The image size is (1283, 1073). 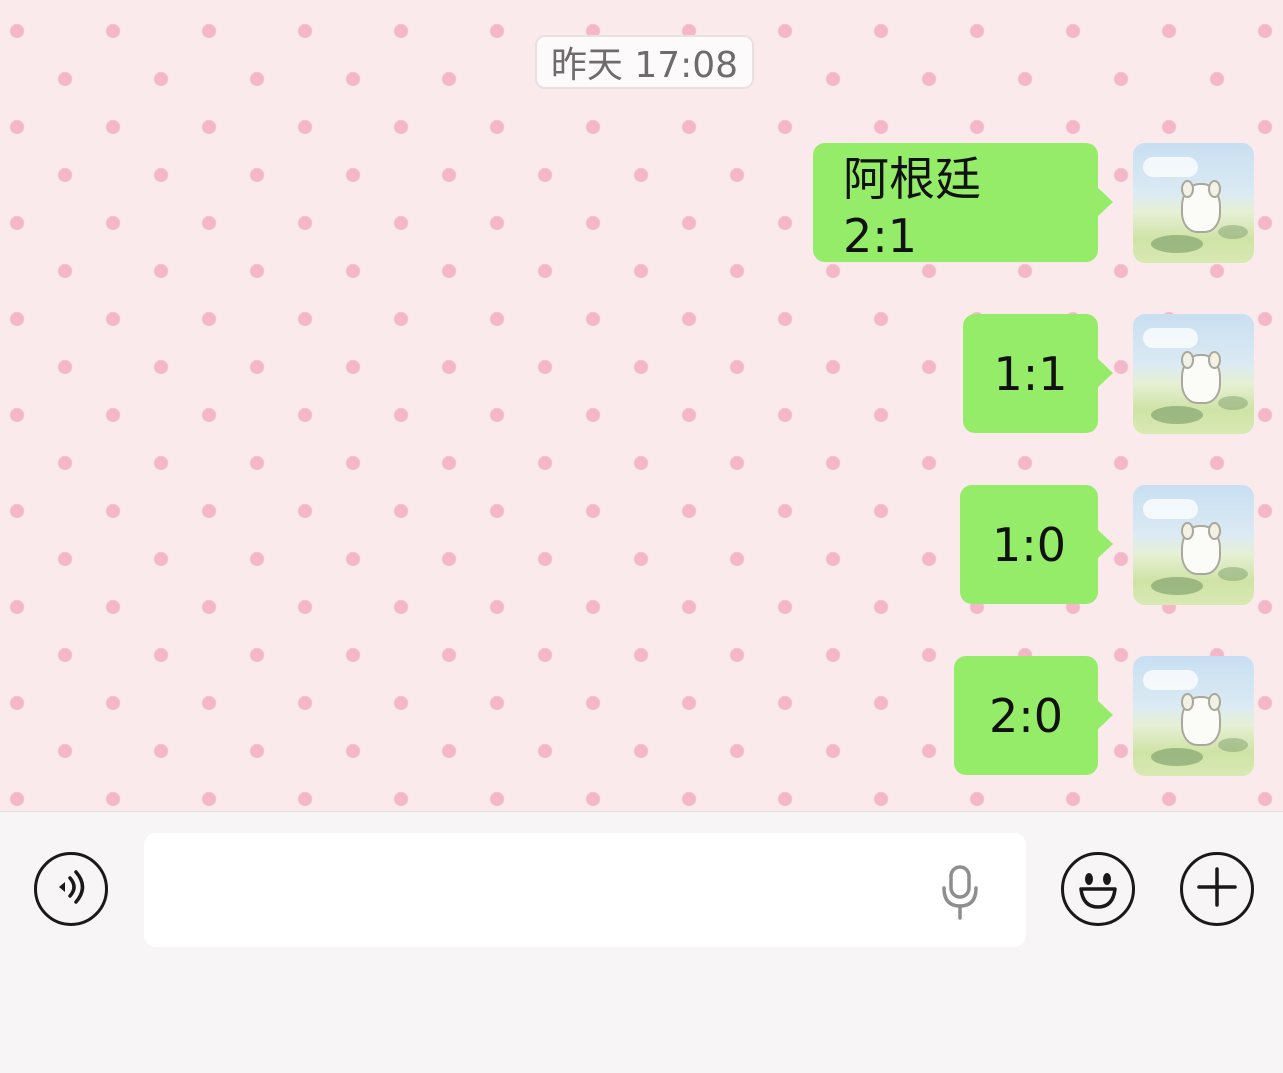 I want to click on voice-toggle-button, so click(x=71, y=889).